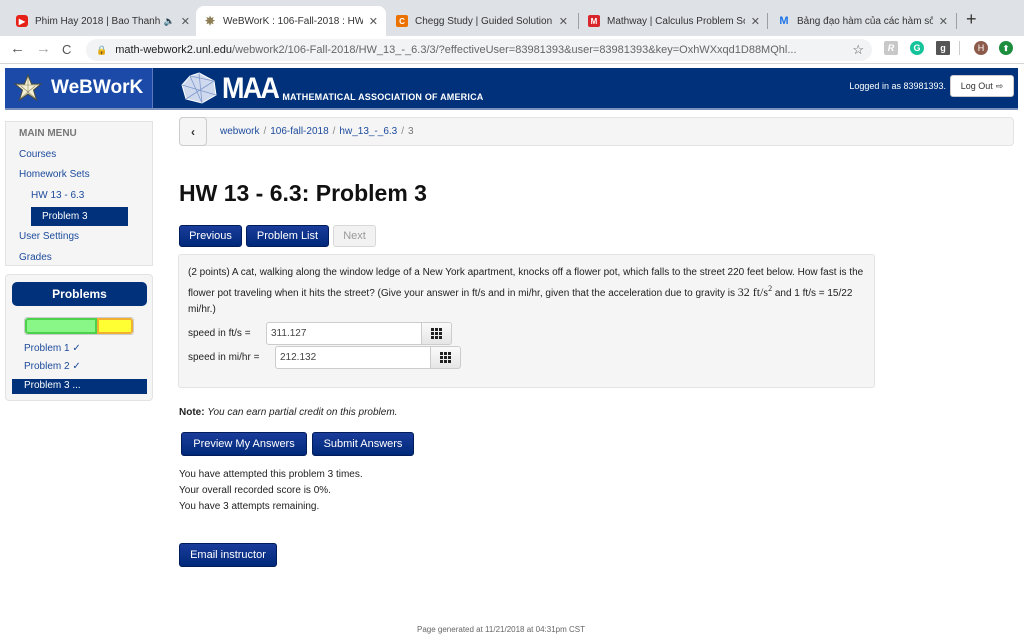 The image size is (1024, 640). I want to click on tab-title: Phim Hay 2018 | Bao Thanh, so click(97, 21).